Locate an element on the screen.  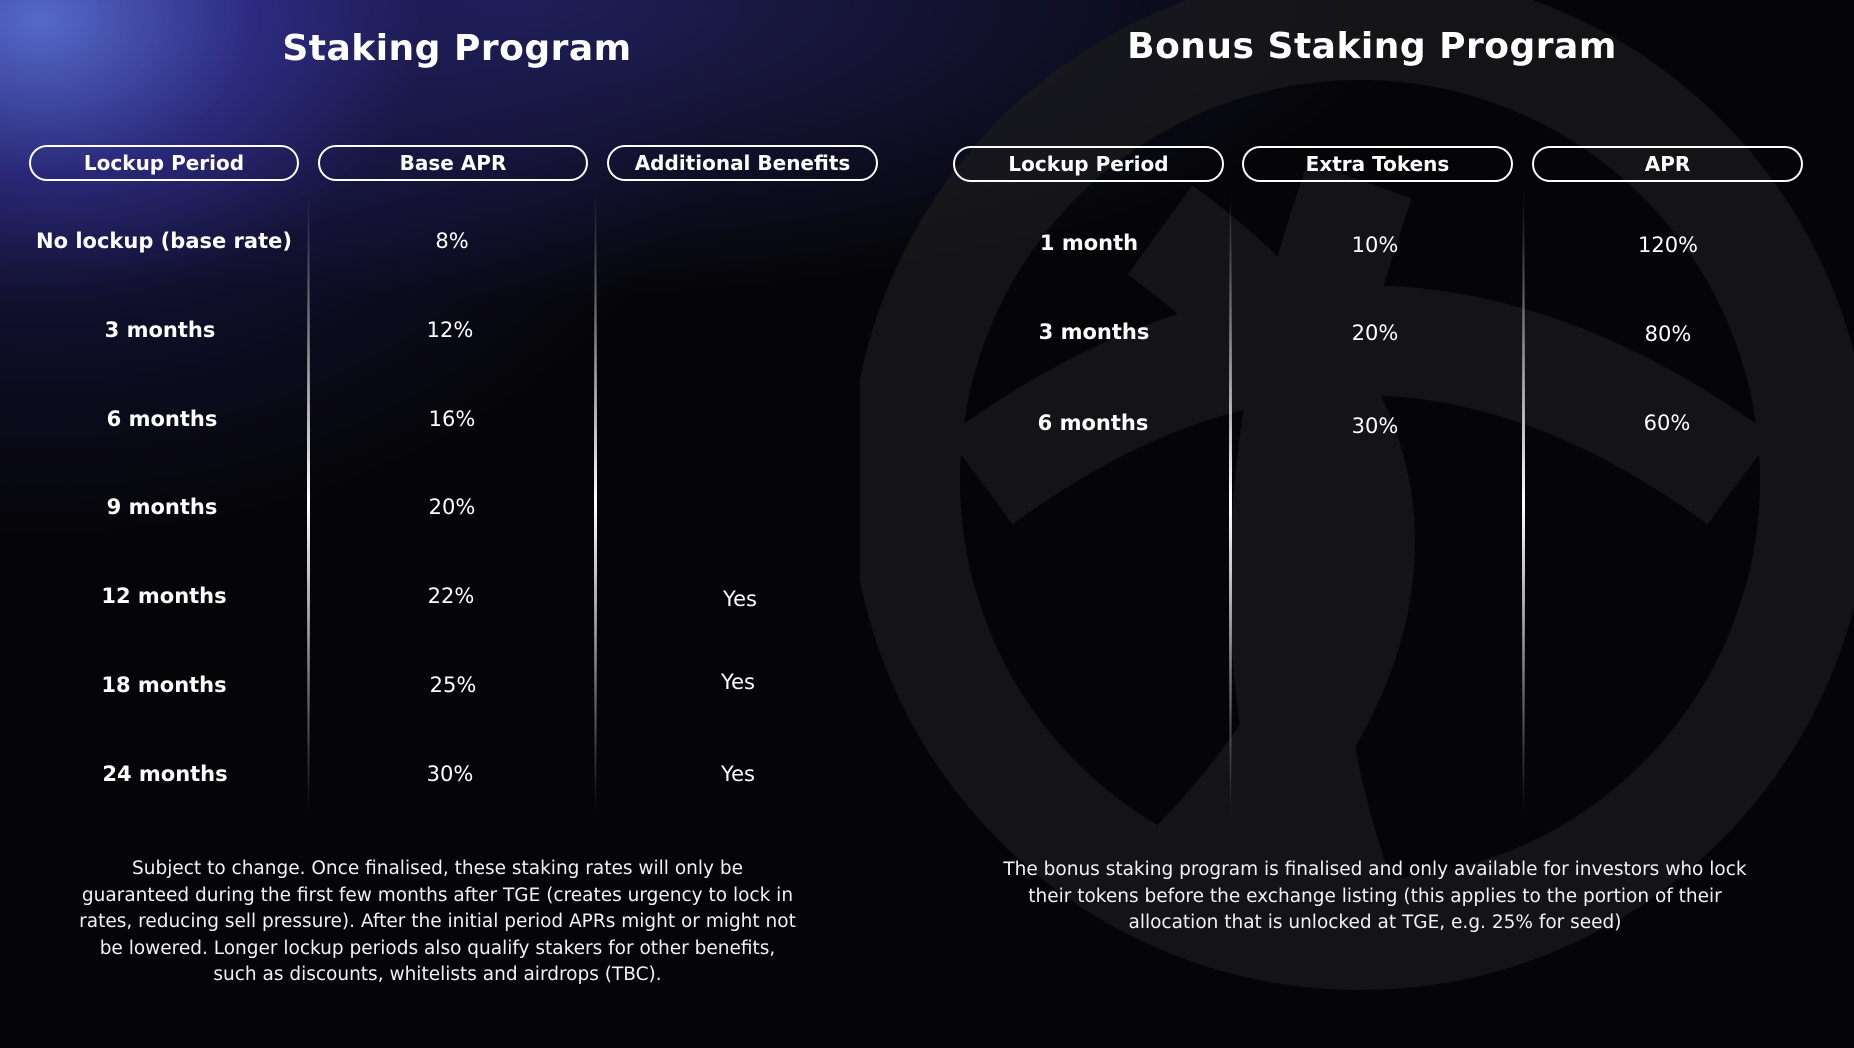
row-apr: 120% is located at coordinates (1668, 245).